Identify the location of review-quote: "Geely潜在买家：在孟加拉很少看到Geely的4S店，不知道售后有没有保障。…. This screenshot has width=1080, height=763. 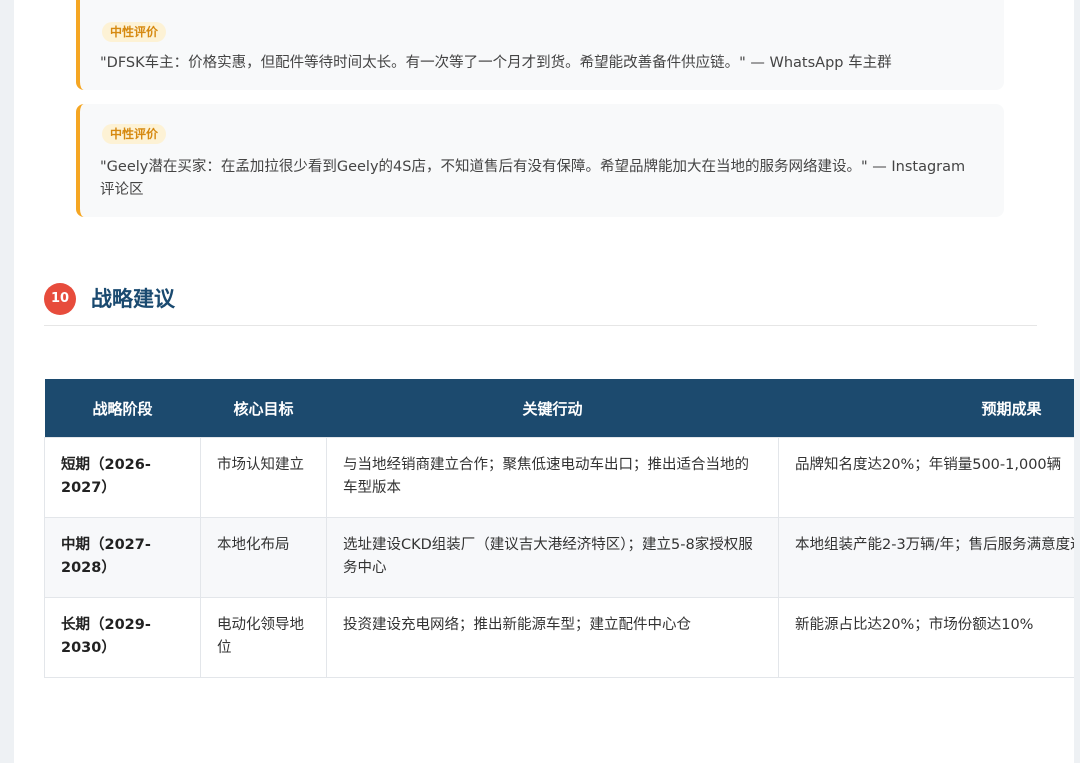
(533, 178).